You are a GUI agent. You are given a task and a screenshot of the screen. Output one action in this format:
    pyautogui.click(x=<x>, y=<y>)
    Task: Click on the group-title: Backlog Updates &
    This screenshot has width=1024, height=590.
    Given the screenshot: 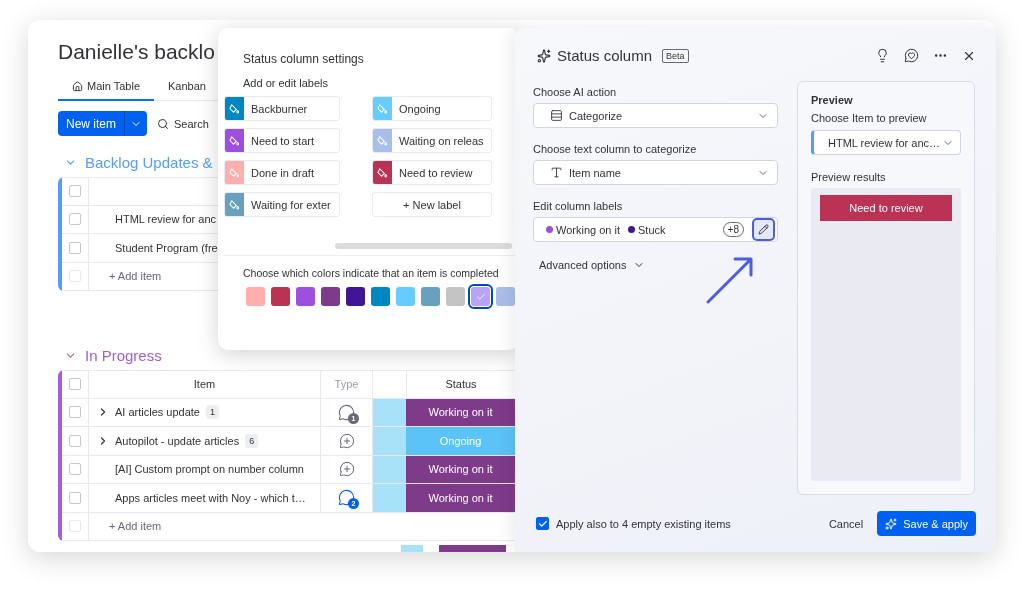 What is the action you would take?
    pyautogui.click(x=149, y=162)
    